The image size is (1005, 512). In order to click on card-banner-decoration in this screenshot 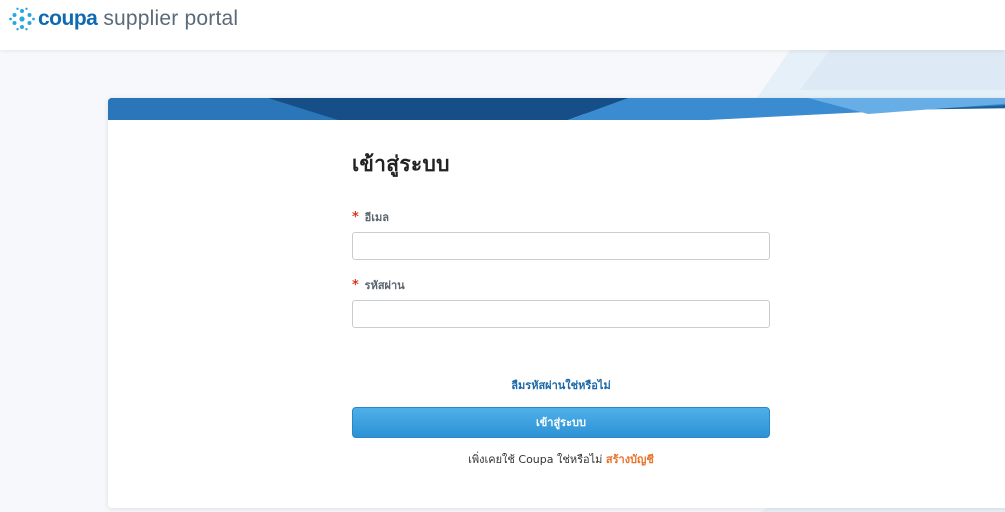, I will do `click(556, 109)`.